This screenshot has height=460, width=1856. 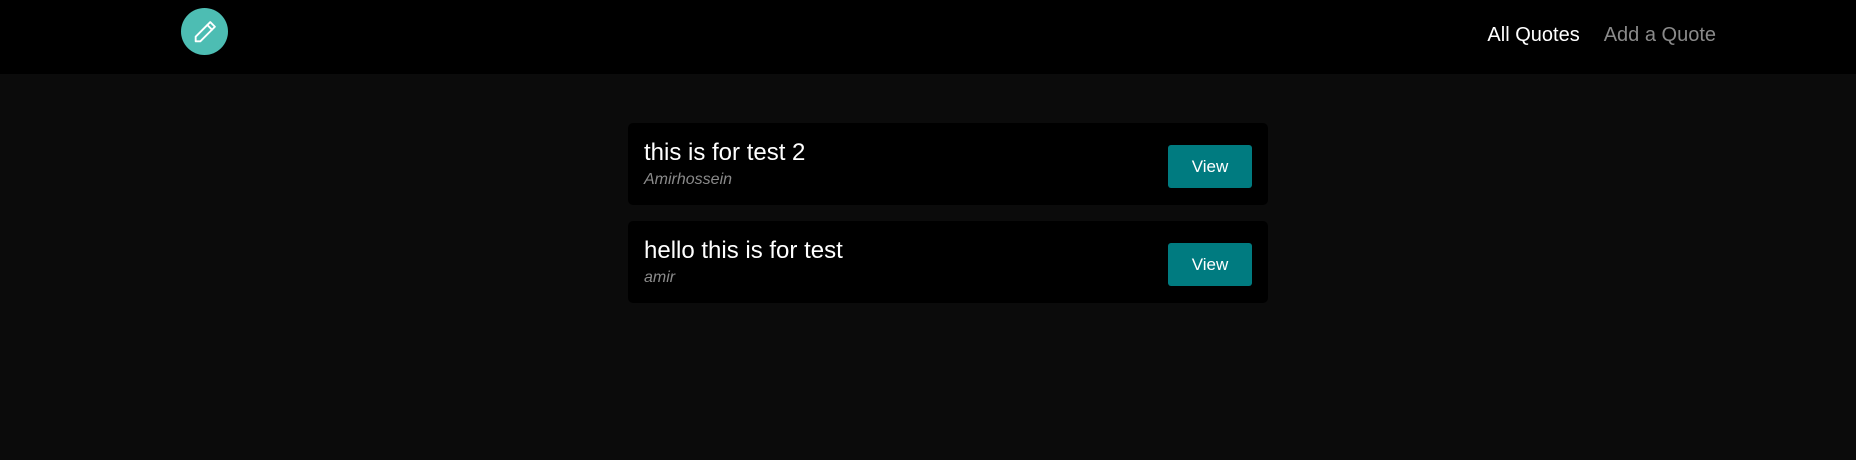 What do you see at coordinates (725, 152) in the screenshot?
I see `quote-text: this is for test 2` at bounding box center [725, 152].